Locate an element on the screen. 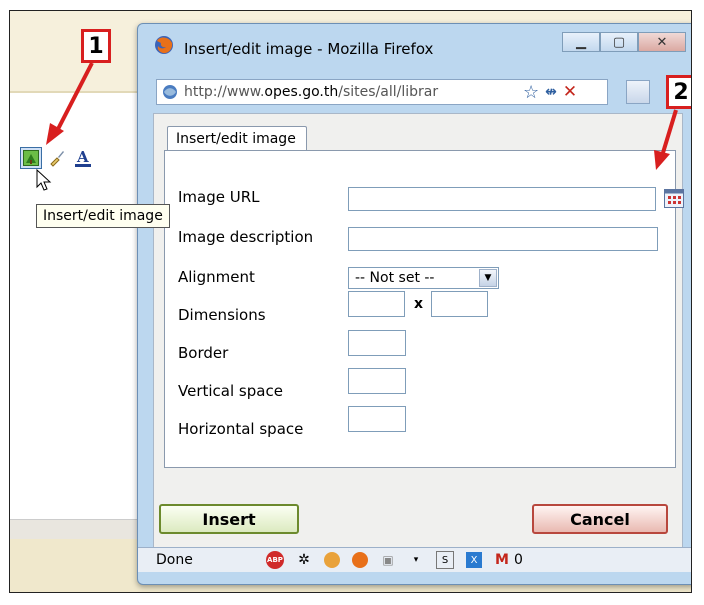 The width and height of the screenshot is (704, 605). firefox-logo-icon is located at coordinates (164, 45).